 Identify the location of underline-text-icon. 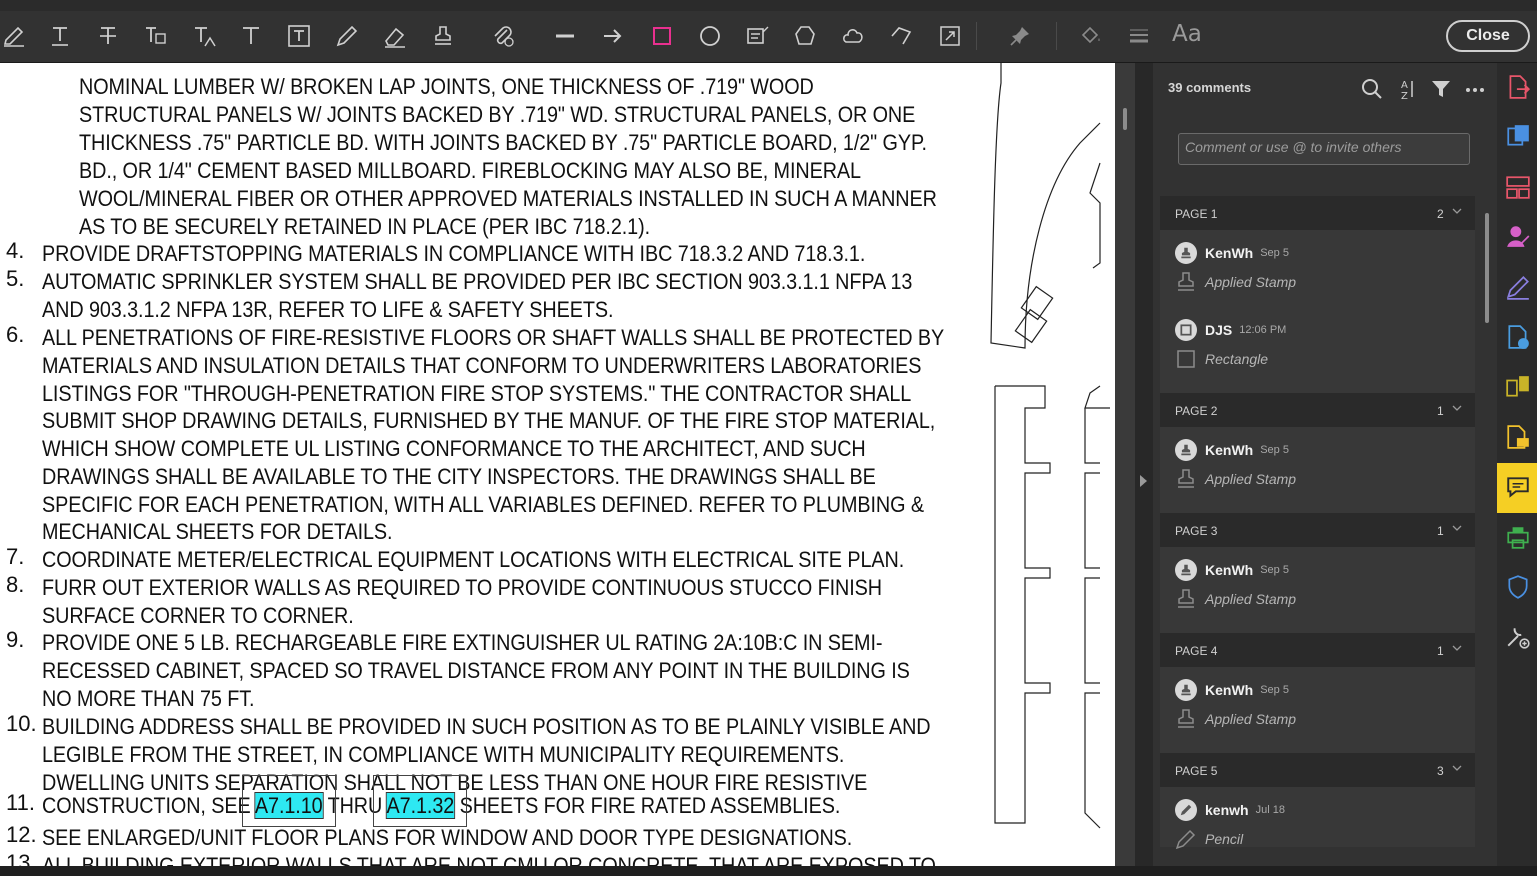
(60, 36).